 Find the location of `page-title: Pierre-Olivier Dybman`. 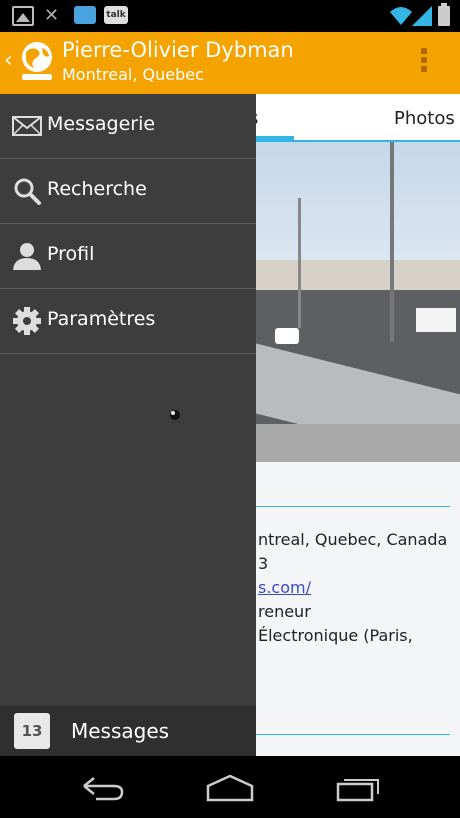

page-title: Pierre-Olivier Dybman is located at coordinates (178, 50).